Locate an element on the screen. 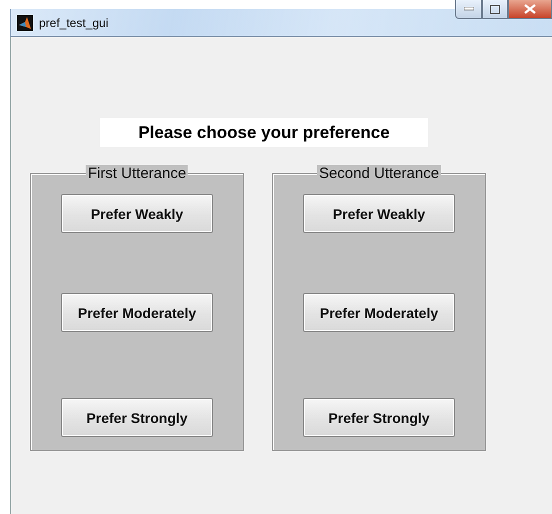  window-title: pref_test_gui is located at coordinates (73, 23).